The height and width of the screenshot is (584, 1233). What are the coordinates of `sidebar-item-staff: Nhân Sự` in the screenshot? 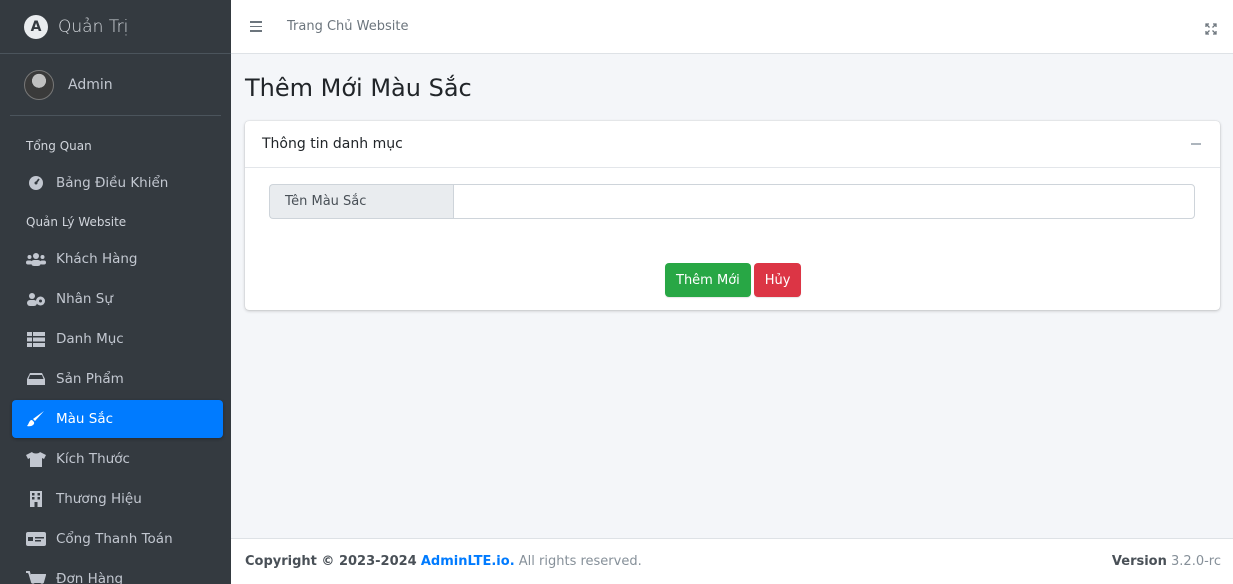 It's located at (117, 299).